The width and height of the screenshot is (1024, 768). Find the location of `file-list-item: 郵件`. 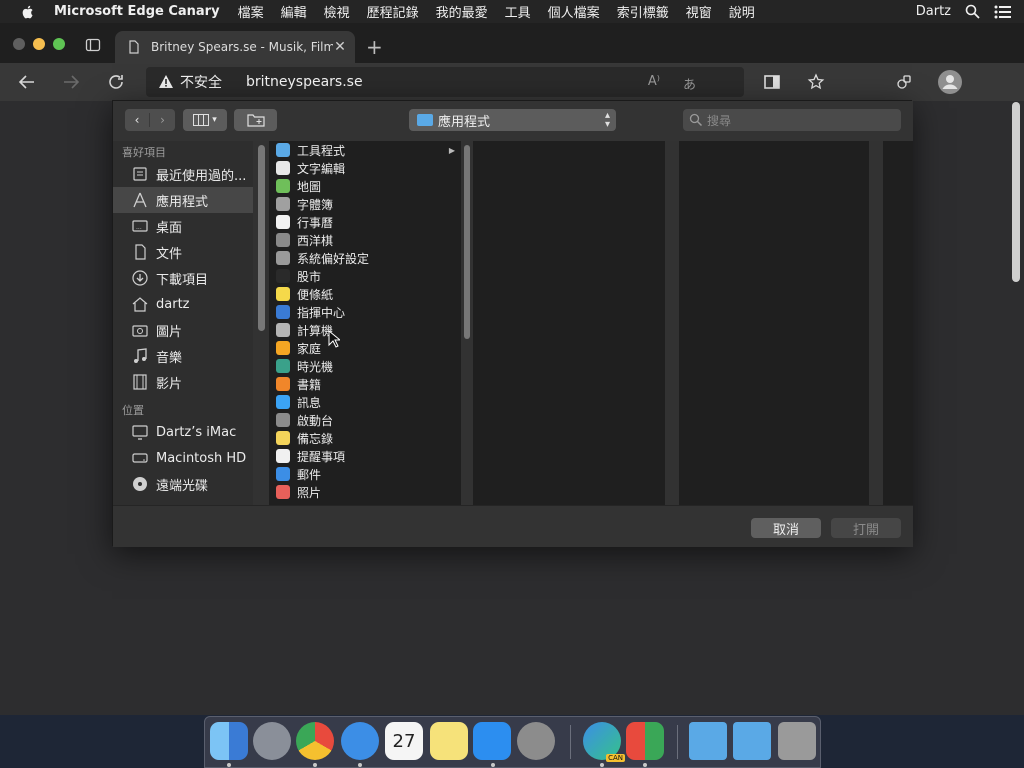

file-list-item: 郵件 is located at coordinates (365, 474).